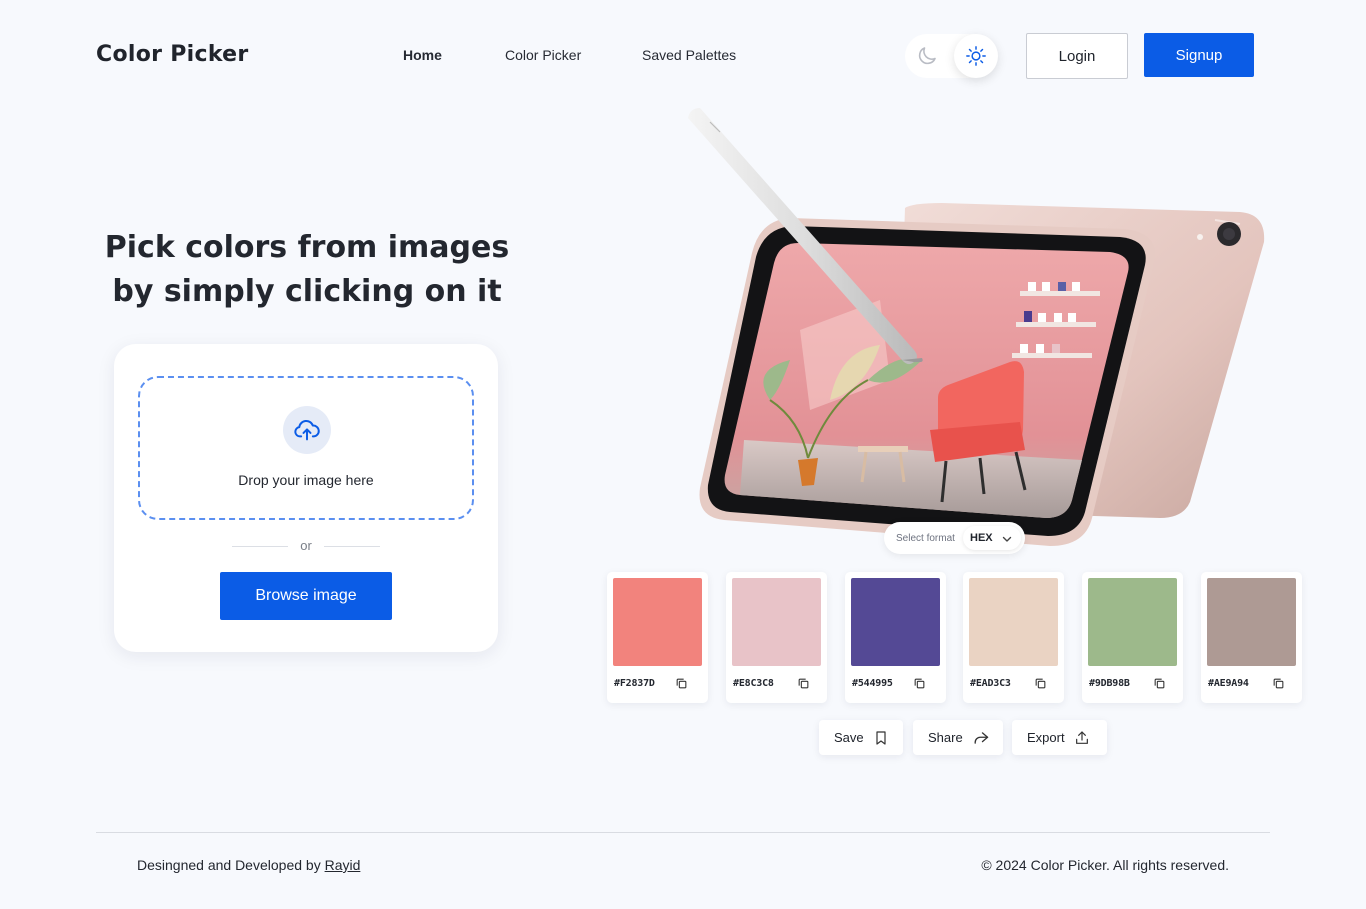 The image size is (1366, 909). I want to click on swatch-hex-code: #EAD3C3, so click(990, 683).